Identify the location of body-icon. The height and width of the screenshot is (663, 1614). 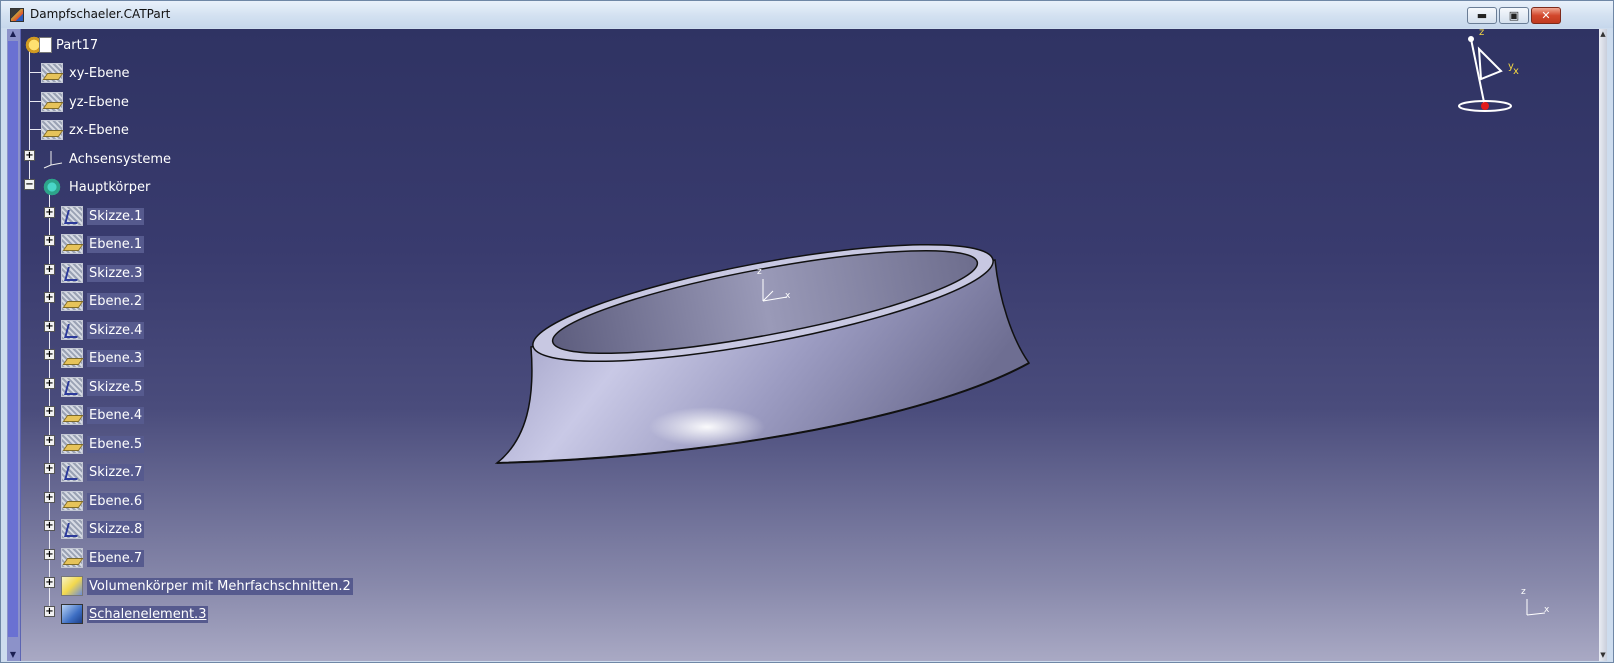
(52, 187).